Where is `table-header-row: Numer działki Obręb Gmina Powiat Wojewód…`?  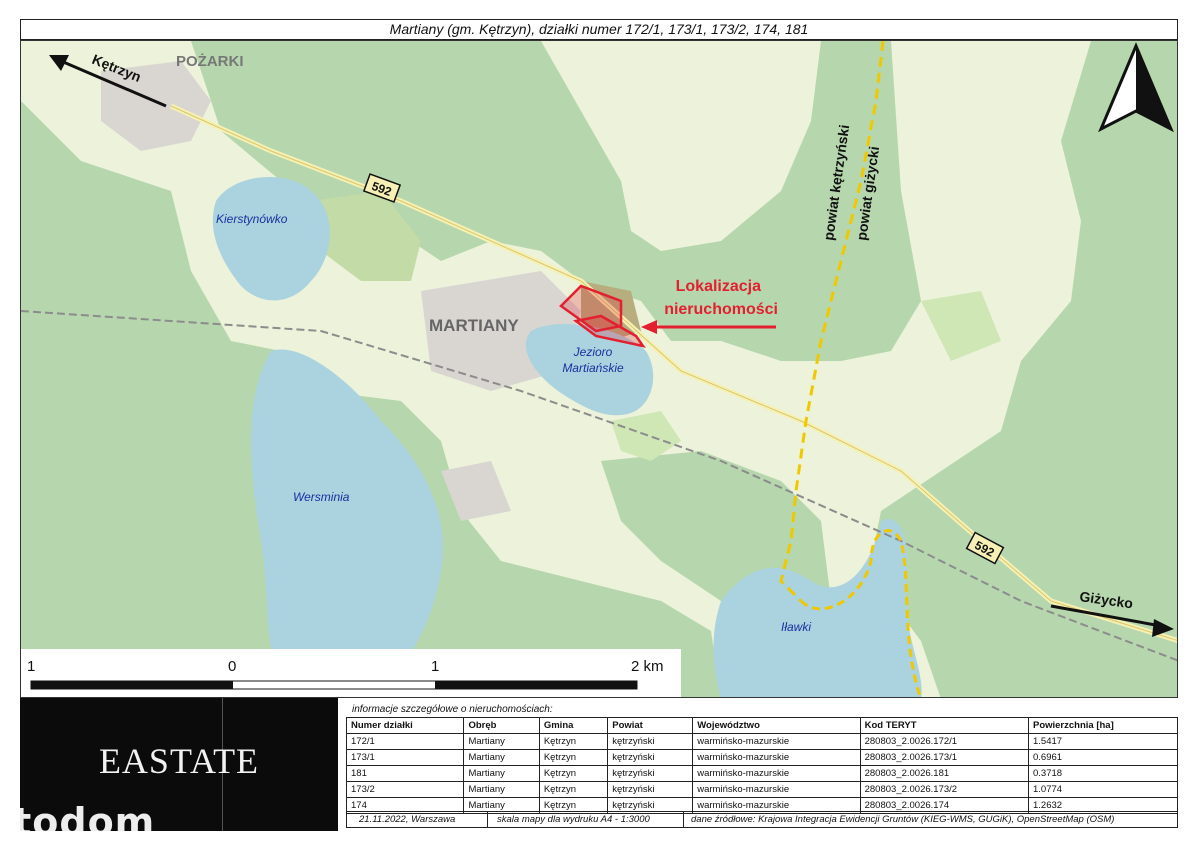 table-header-row: Numer działki Obręb Gmina Powiat Wojewód… is located at coordinates (762, 725).